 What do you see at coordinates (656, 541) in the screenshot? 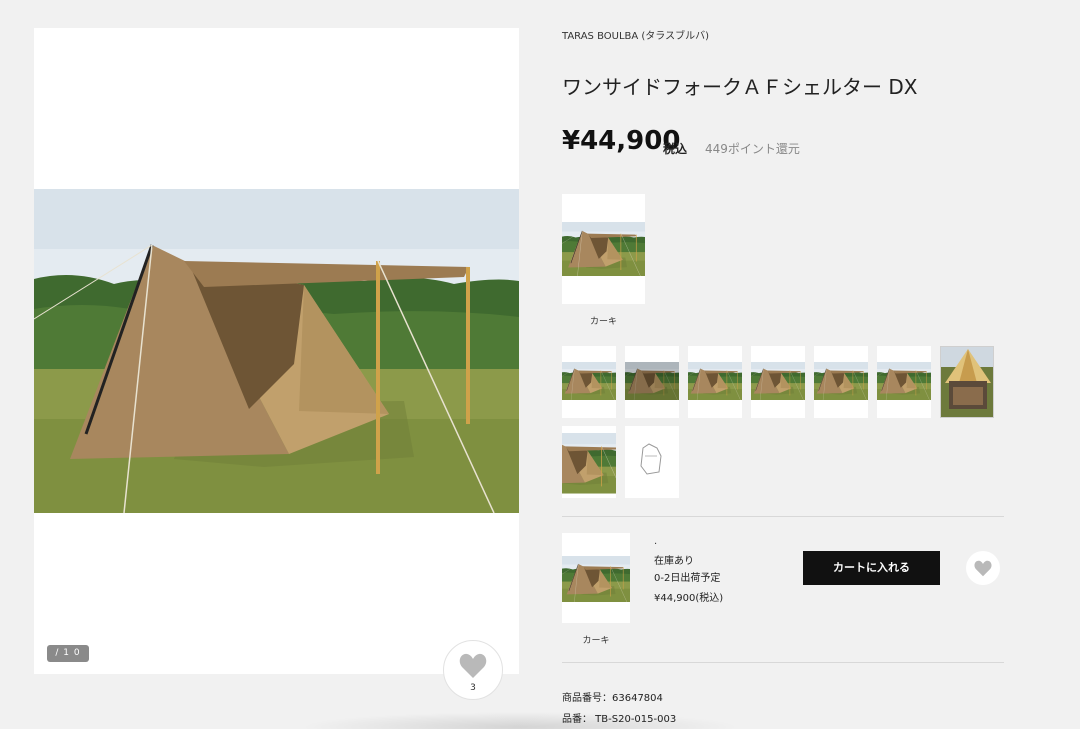
I see `variant-name: .` at bounding box center [656, 541].